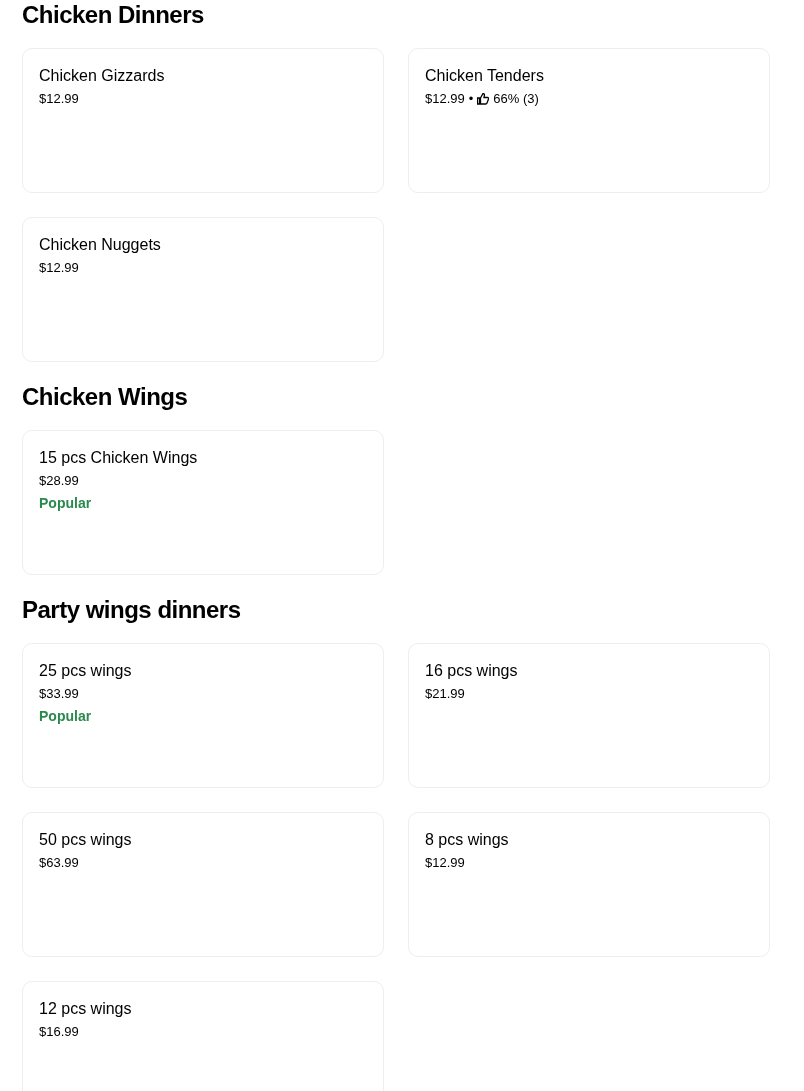 The width and height of the screenshot is (804, 1091). Describe the element at coordinates (589, 120) in the screenshot. I see `menu-item-card: Chicken Tenders $12.99 • 66% (3)` at that location.